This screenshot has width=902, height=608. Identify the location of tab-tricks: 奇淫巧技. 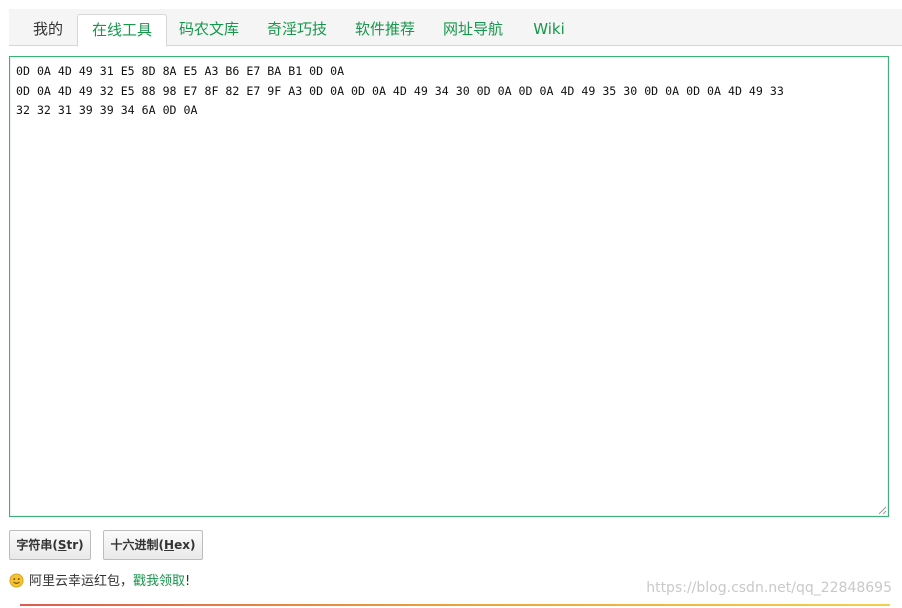
(297, 27).